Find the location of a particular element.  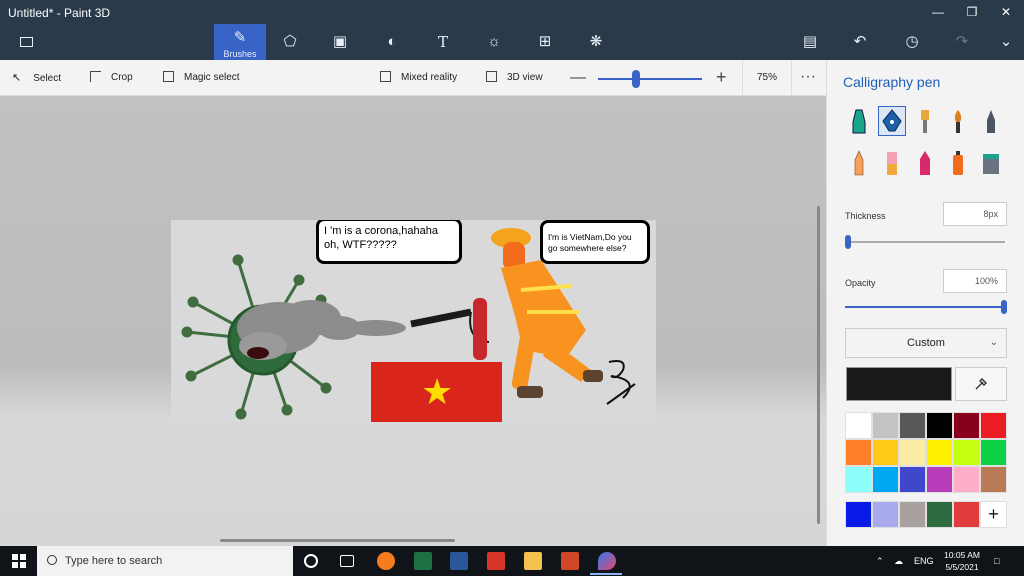

word-icon is located at coordinates (459, 561).